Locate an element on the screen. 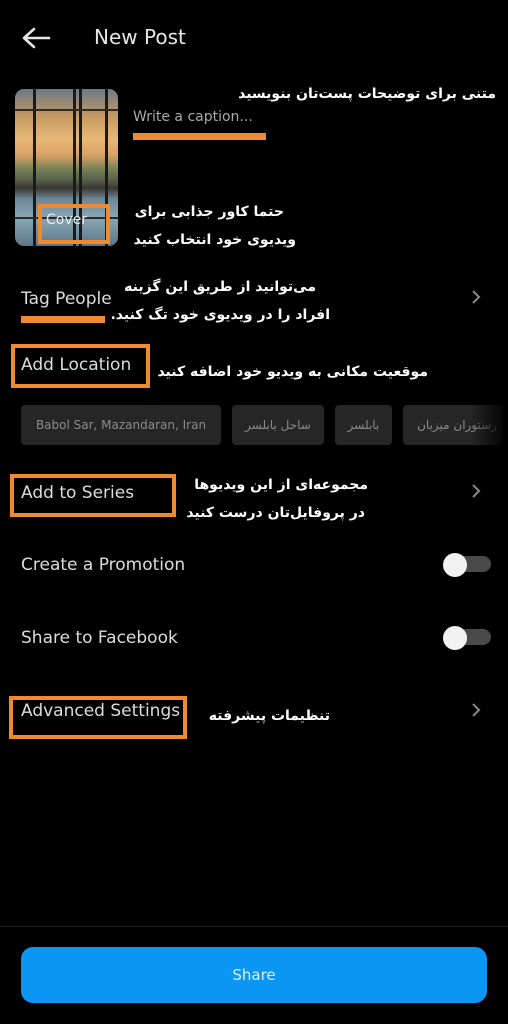 This screenshot has width=508, height=1024. create-promotion-toggle is located at coordinates (467, 565).